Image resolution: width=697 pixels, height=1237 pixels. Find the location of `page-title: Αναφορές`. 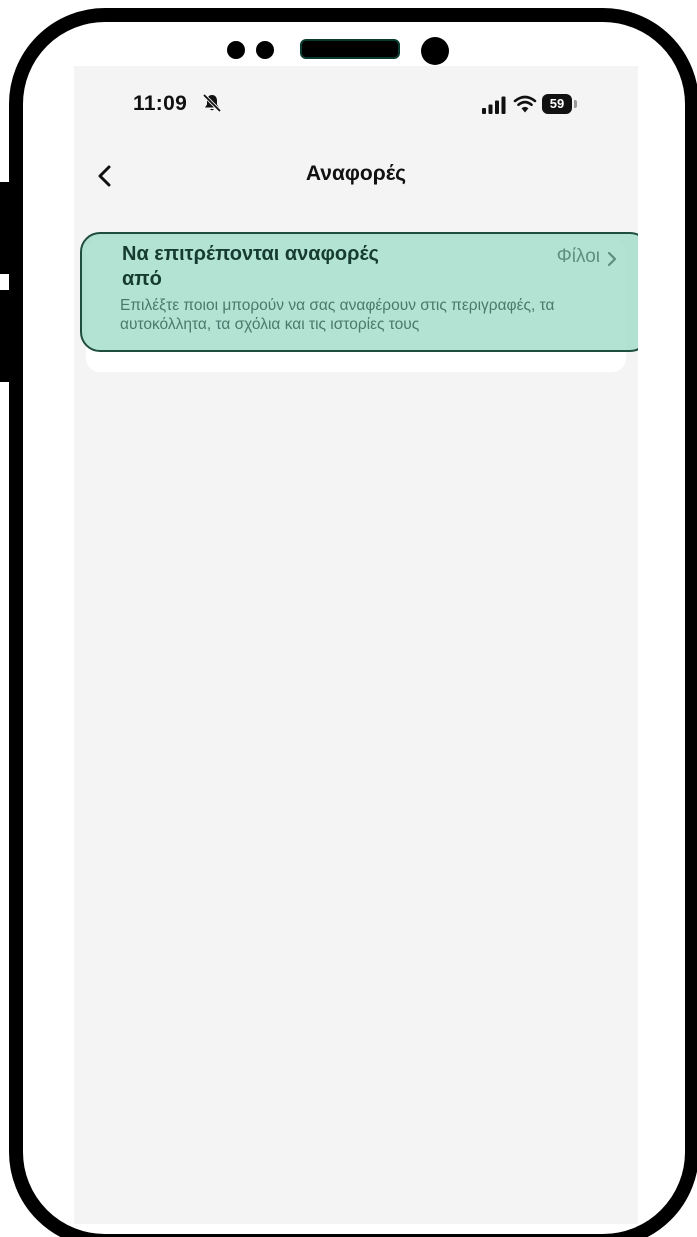

page-title: Αναφορές is located at coordinates (356, 173).